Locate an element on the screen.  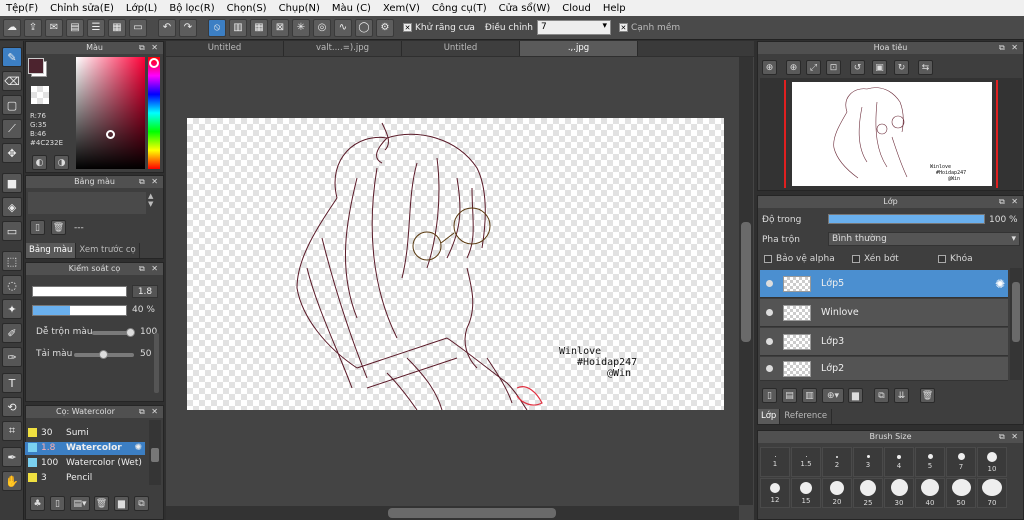
palette-menu-icon: ◑ is located at coordinates (61, 162).